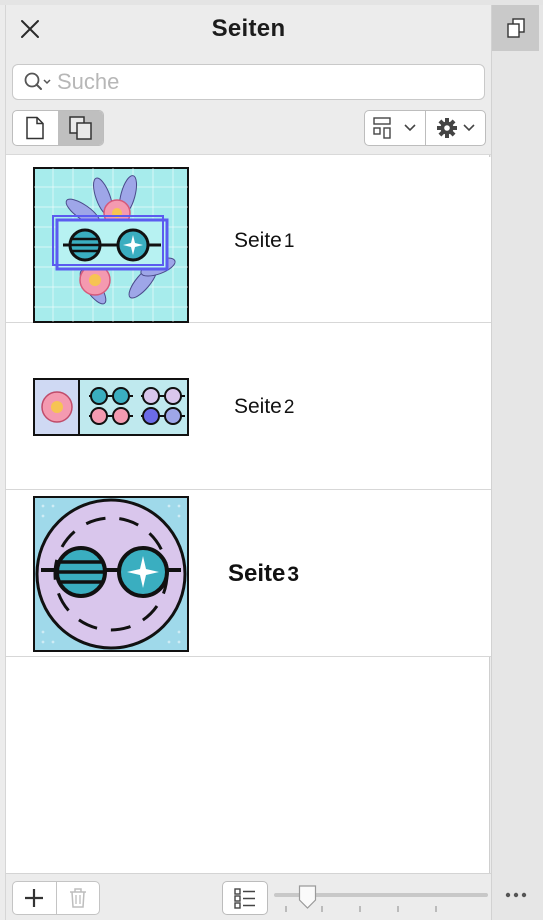 The height and width of the screenshot is (920, 543). I want to click on trash-icon, so click(77, 898).